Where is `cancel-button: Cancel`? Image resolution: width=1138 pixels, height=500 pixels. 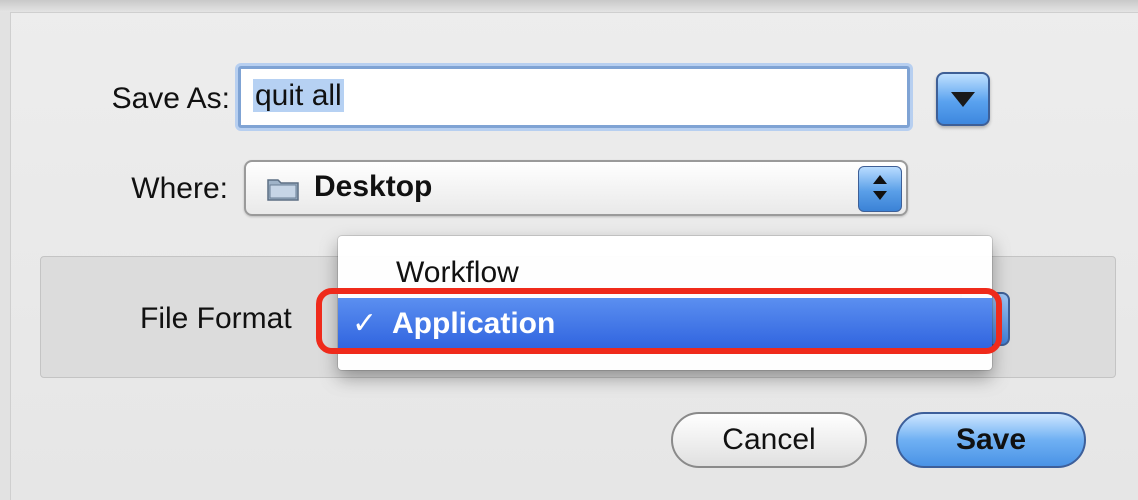
cancel-button: Cancel is located at coordinates (769, 440).